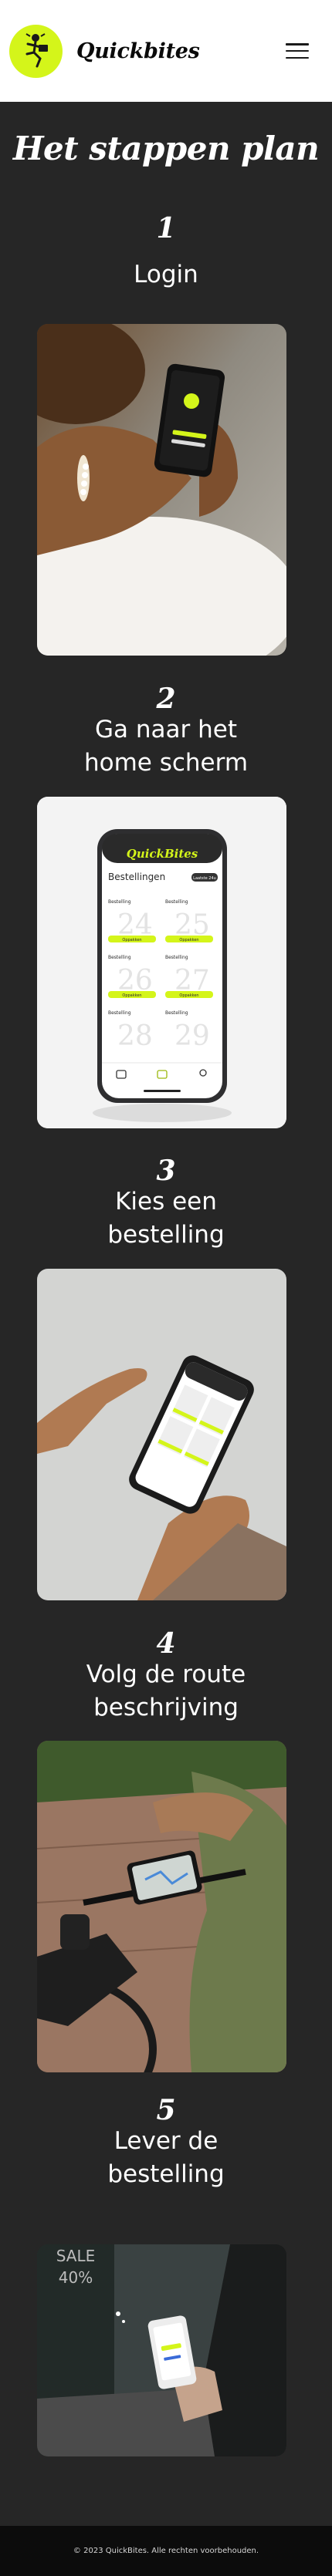 This screenshot has width=332, height=2576. What do you see at coordinates (76, 2256) in the screenshot?
I see `storefront-sign-top: SALE` at bounding box center [76, 2256].